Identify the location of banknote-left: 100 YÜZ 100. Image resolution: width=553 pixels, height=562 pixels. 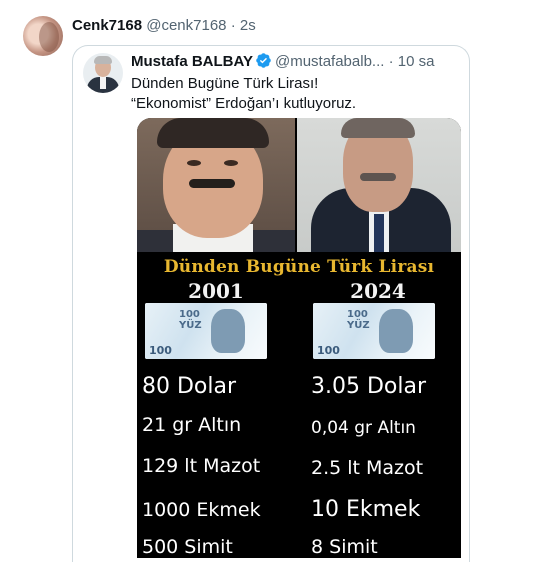
(206, 331).